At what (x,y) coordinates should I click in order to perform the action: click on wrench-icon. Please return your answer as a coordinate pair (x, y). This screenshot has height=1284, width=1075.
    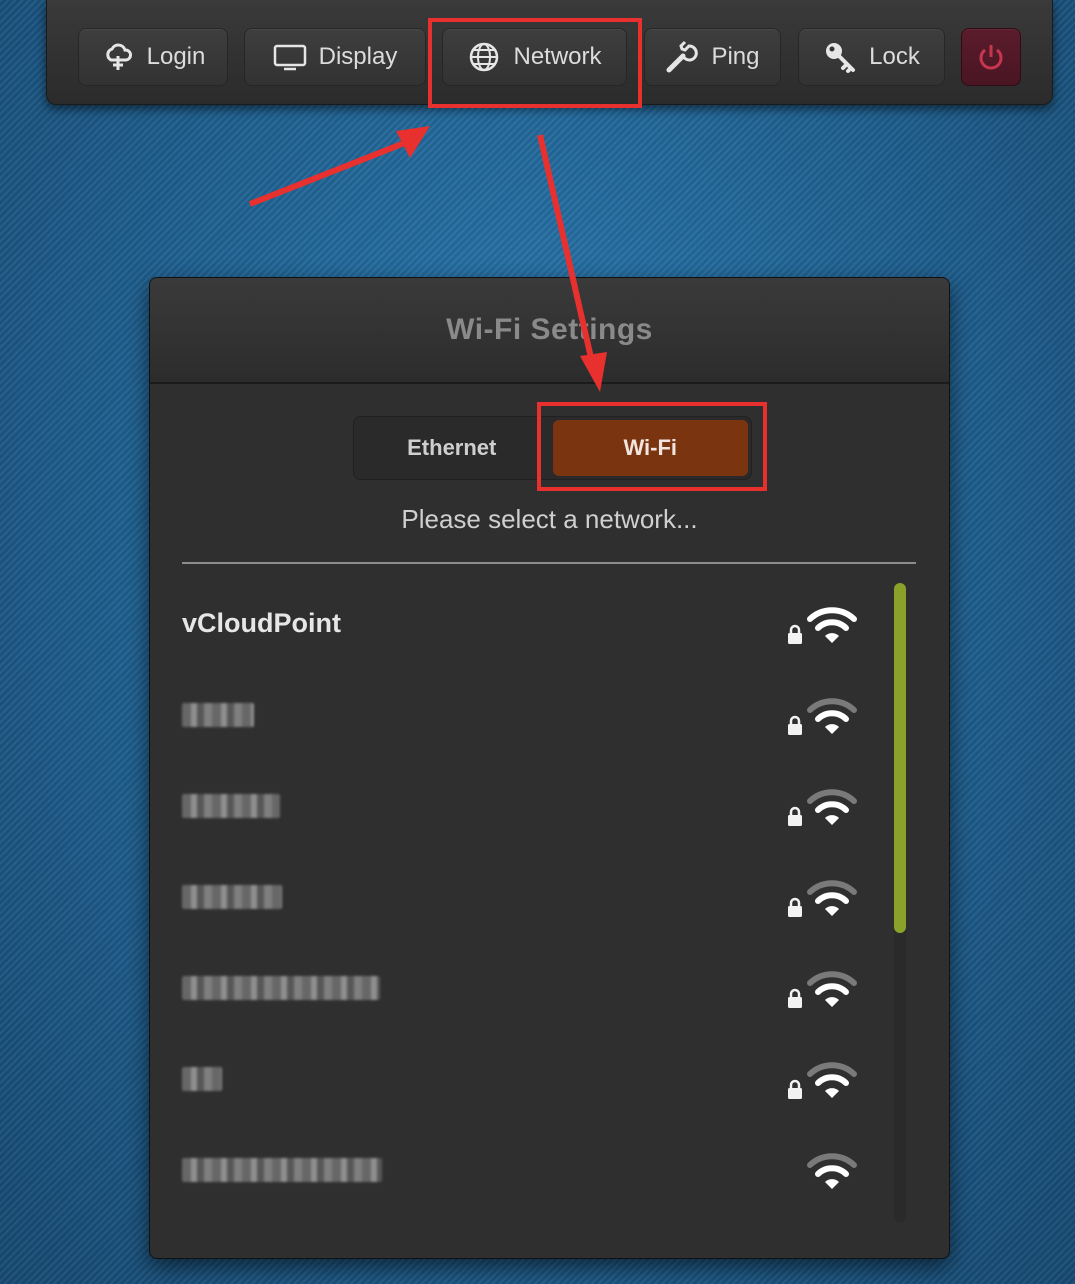
    Looking at the image, I should click on (682, 57).